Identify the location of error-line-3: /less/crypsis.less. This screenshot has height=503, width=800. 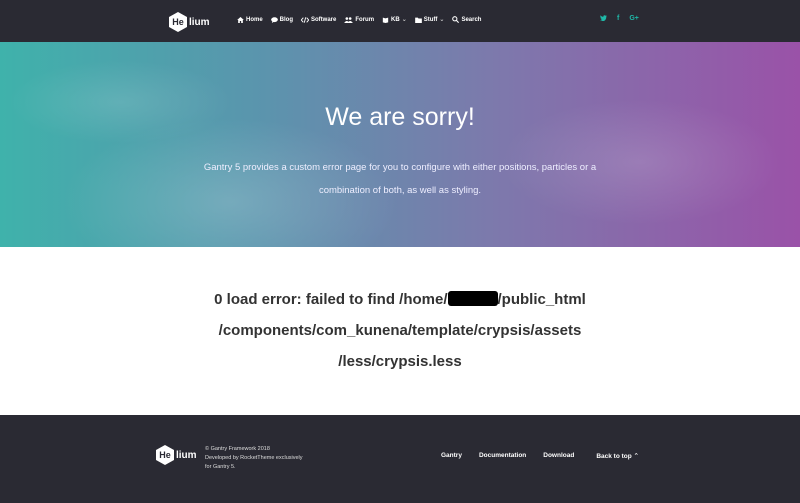
(400, 361).